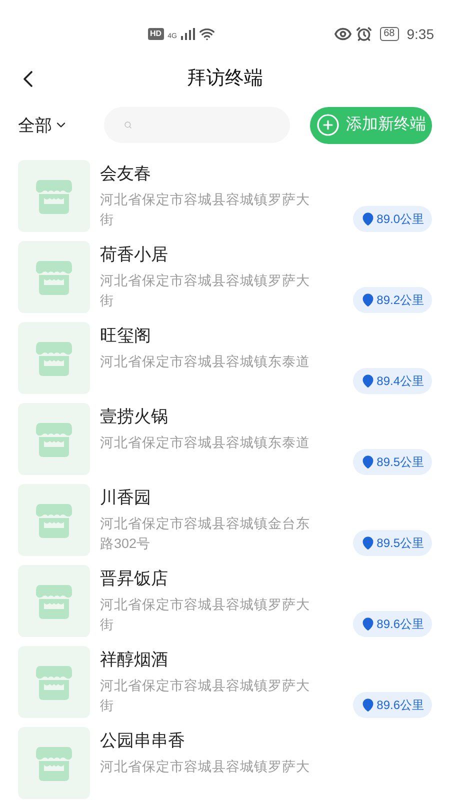  What do you see at coordinates (225, 78) in the screenshot?
I see `page-title: 拜访终端` at bounding box center [225, 78].